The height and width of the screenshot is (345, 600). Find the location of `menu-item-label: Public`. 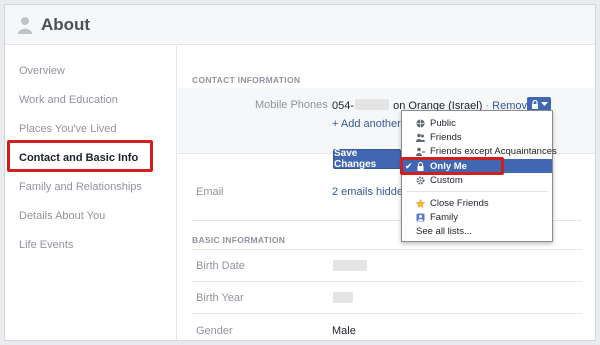

menu-item-label: Public is located at coordinates (443, 123).